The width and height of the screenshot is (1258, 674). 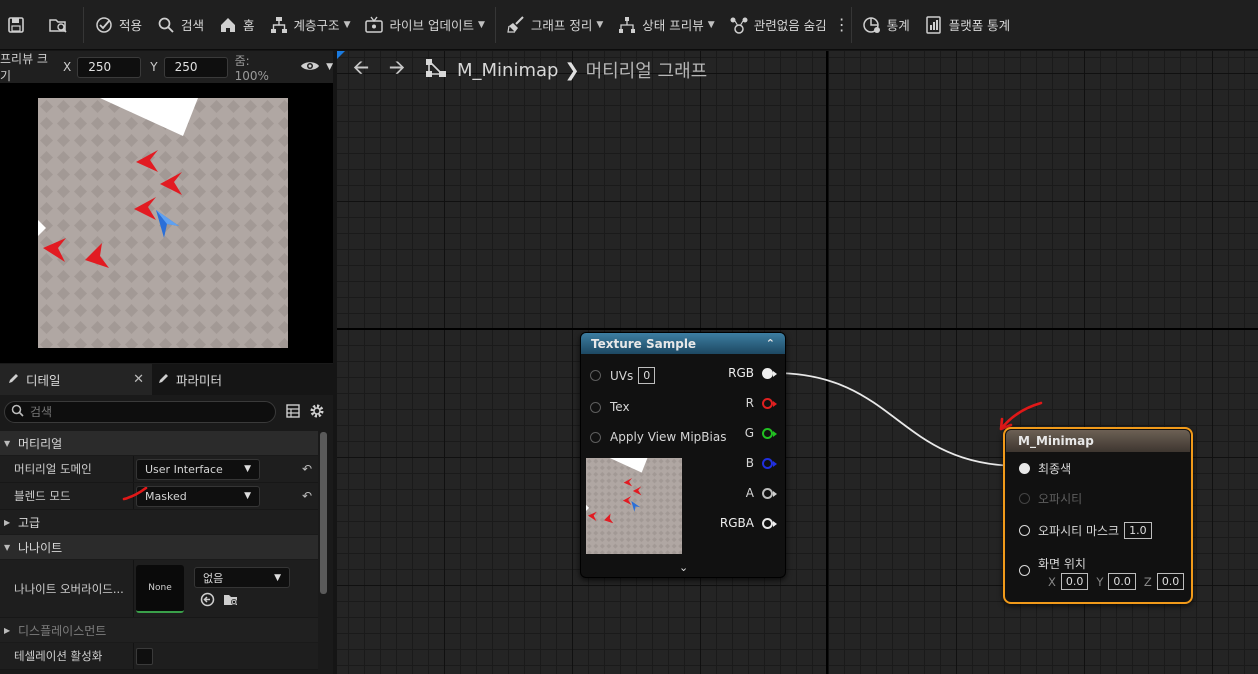 What do you see at coordinates (748, 523) in the screenshot?
I see `pin-rgba: RGBA` at bounding box center [748, 523].